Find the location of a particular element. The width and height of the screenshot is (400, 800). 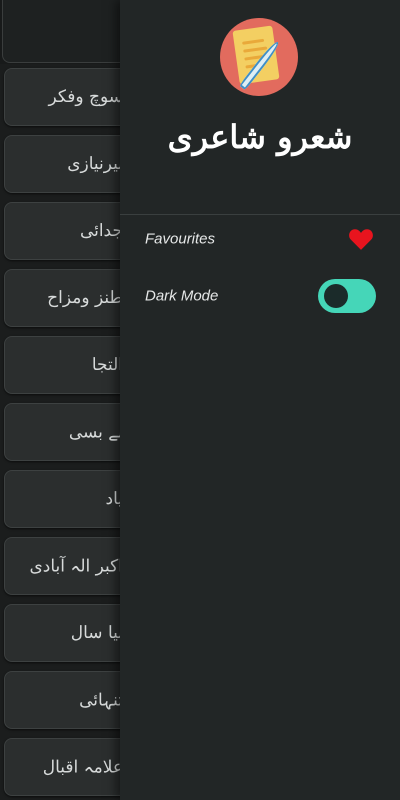

app-title: شعرو شاعری is located at coordinates (260, 137).